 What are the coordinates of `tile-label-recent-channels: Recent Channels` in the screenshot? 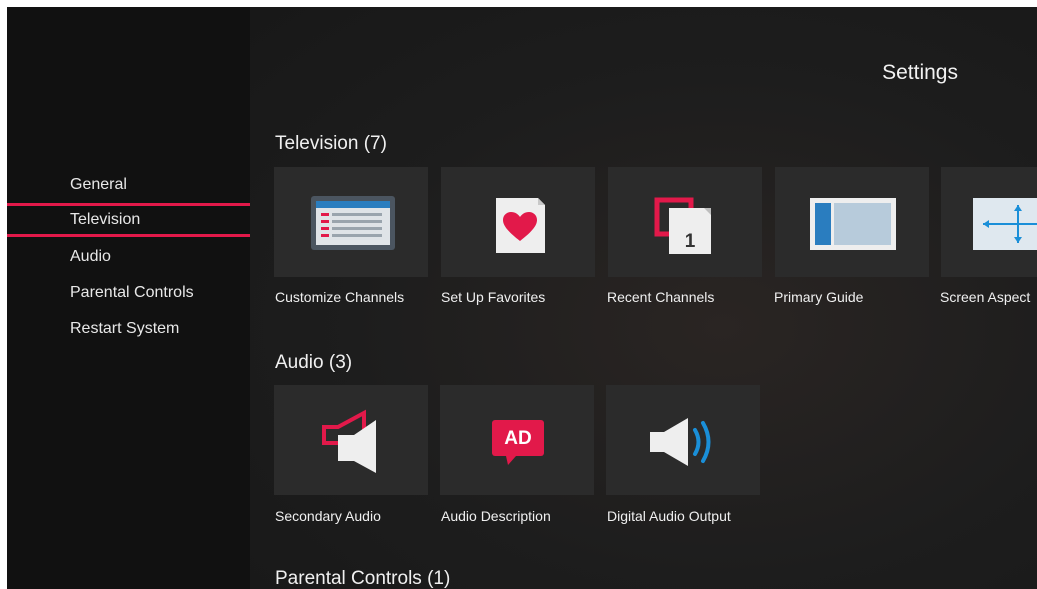 It's located at (661, 297).